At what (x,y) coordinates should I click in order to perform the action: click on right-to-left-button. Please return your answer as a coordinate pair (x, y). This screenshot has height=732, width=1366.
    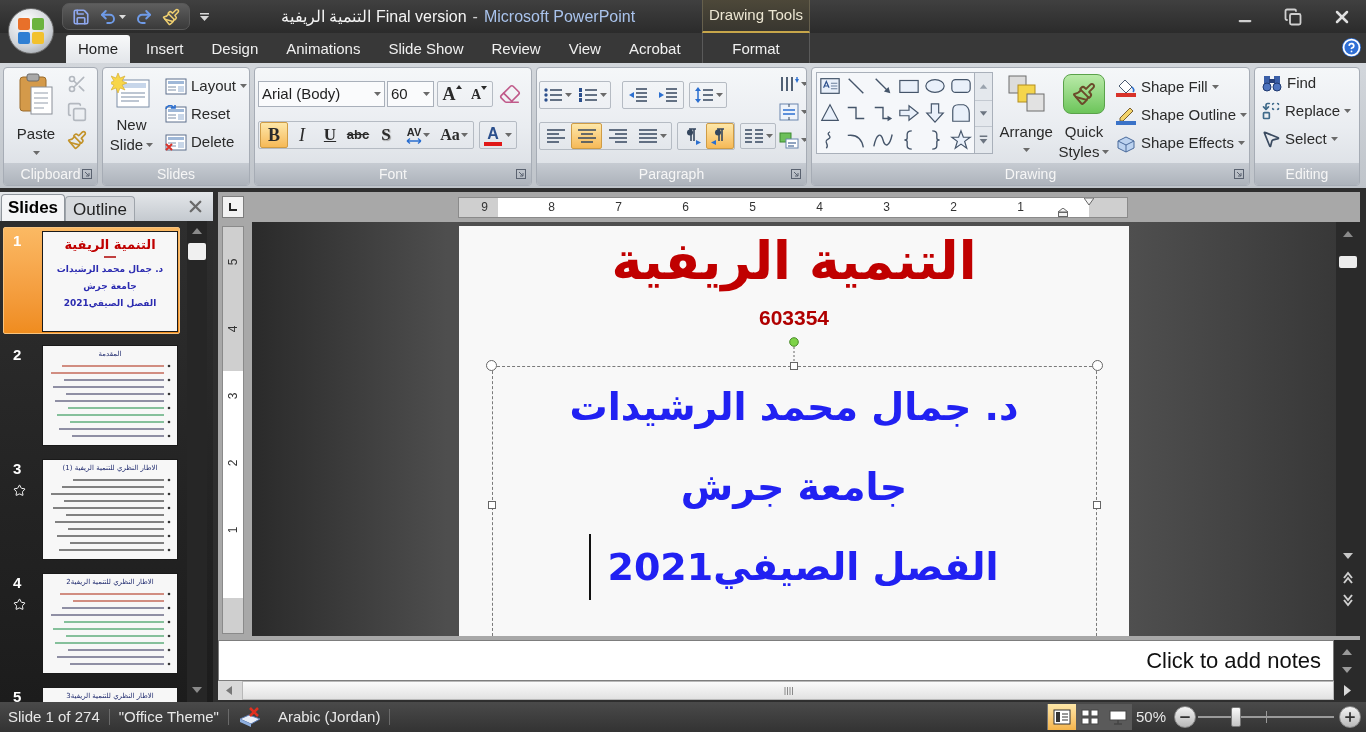
    Looking at the image, I should click on (720, 135).